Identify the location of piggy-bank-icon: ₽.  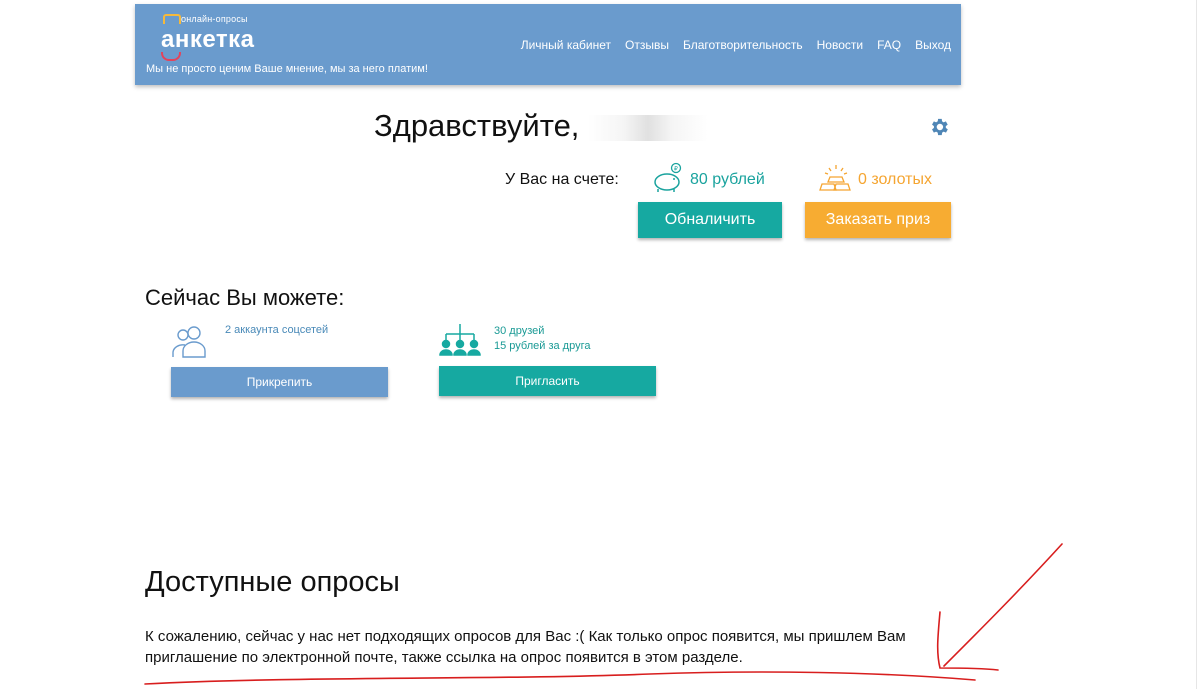
(668, 177).